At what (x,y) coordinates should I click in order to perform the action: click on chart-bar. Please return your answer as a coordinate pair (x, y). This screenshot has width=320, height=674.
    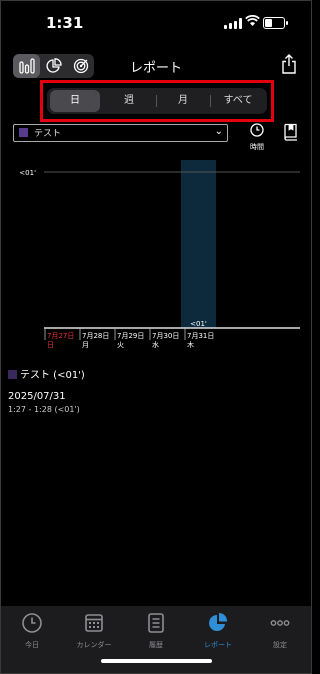
    Looking at the image, I should click on (198, 244).